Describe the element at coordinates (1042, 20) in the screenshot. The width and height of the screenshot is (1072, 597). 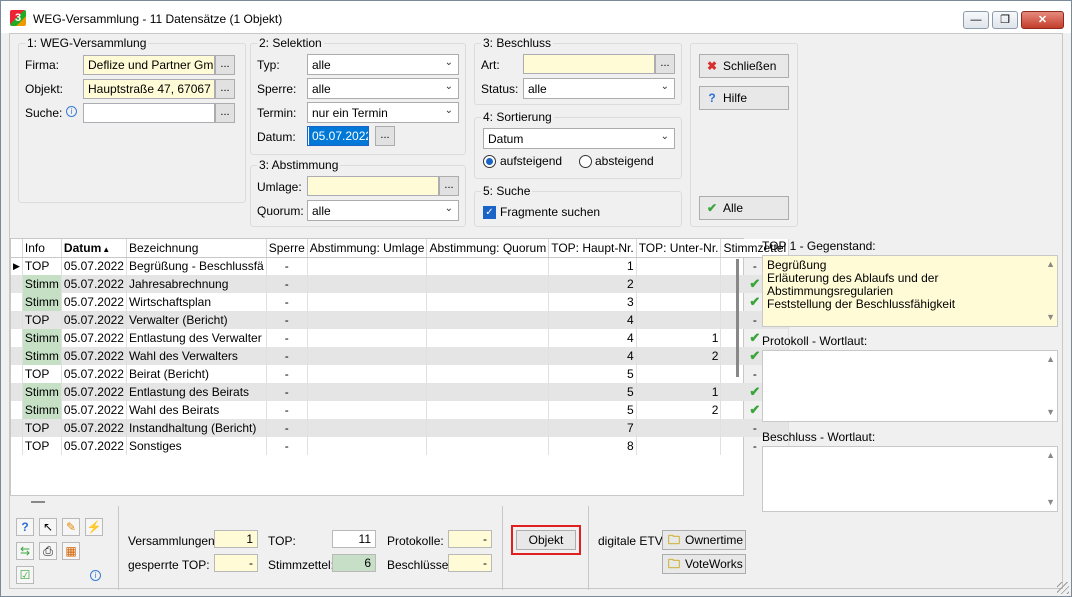
I see `close-window-button: ✕` at that location.